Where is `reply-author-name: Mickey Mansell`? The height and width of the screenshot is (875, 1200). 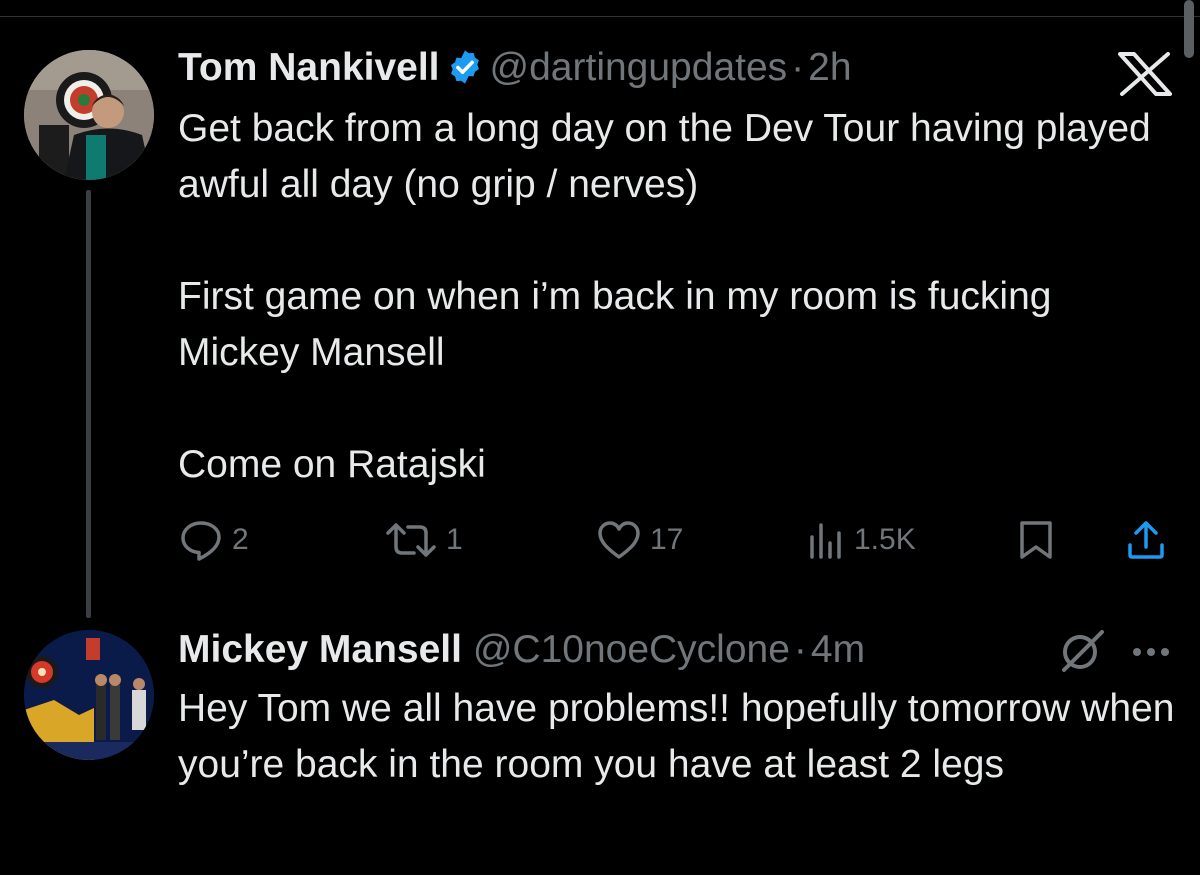 reply-author-name: Mickey Mansell is located at coordinates (320, 649).